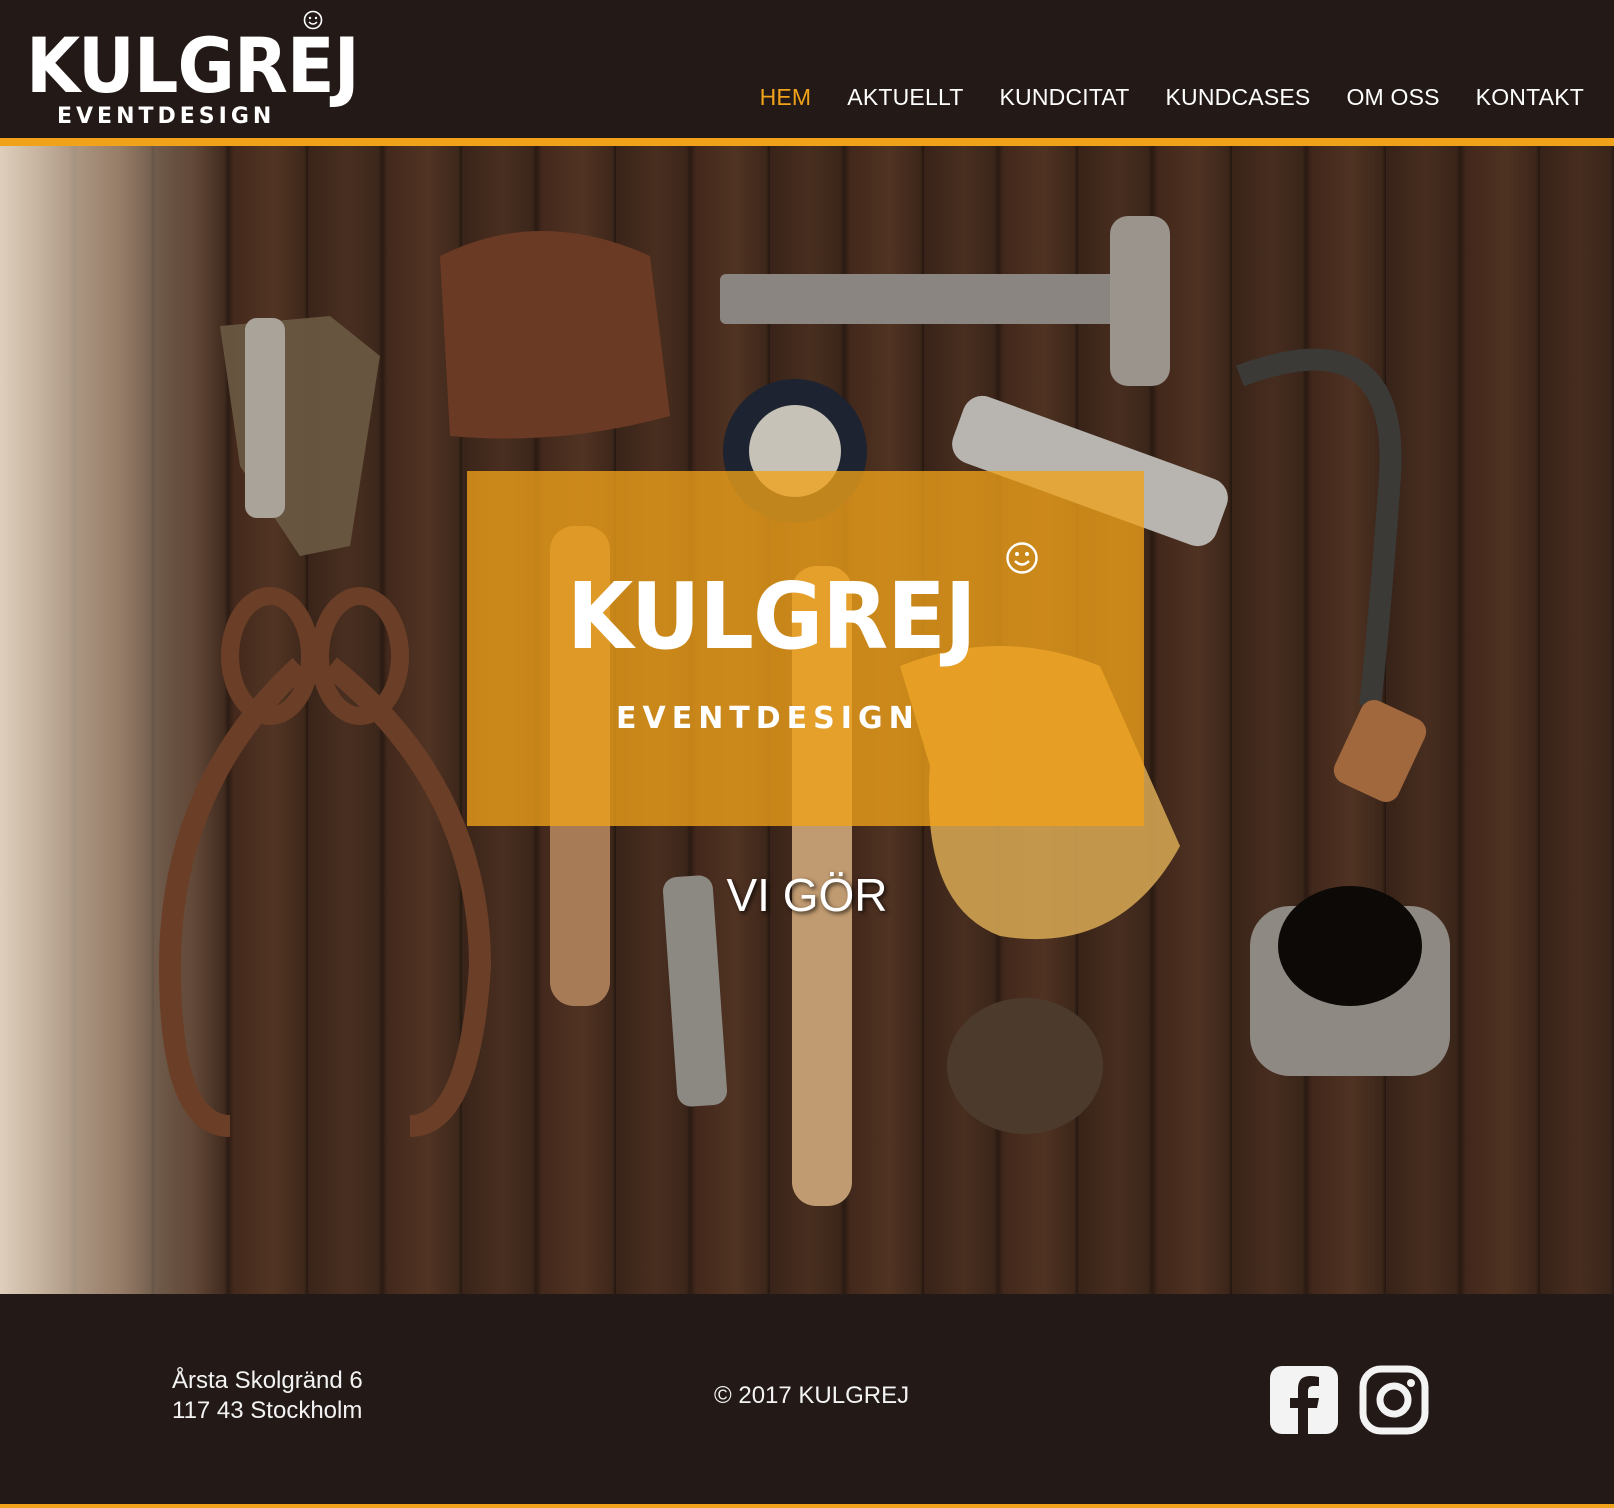 Image resolution: width=1614 pixels, height=1508 pixels. What do you see at coordinates (786, 97) in the screenshot?
I see `nav-item-hem: HEM` at bounding box center [786, 97].